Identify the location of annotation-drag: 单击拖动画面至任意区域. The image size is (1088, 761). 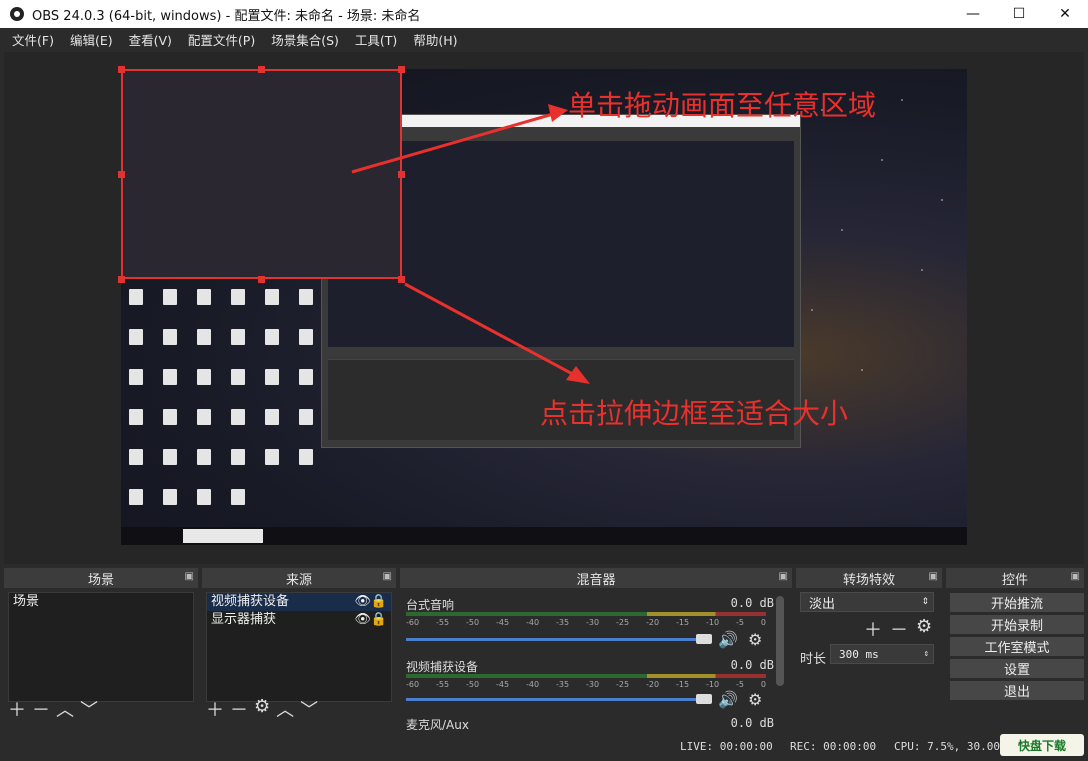
(722, 105).